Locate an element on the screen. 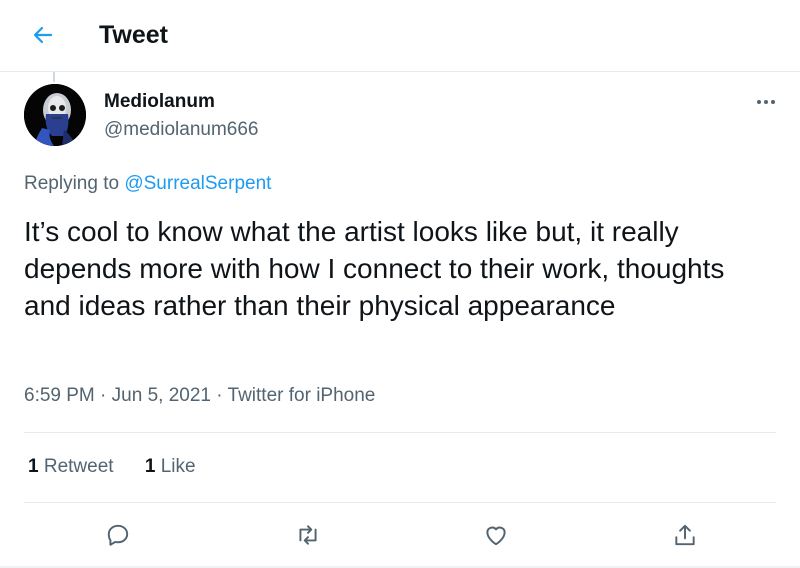 Image resolution: width=800 pixels, height=568 pixels. more-dots-icon is located at coordinates (766, 102).